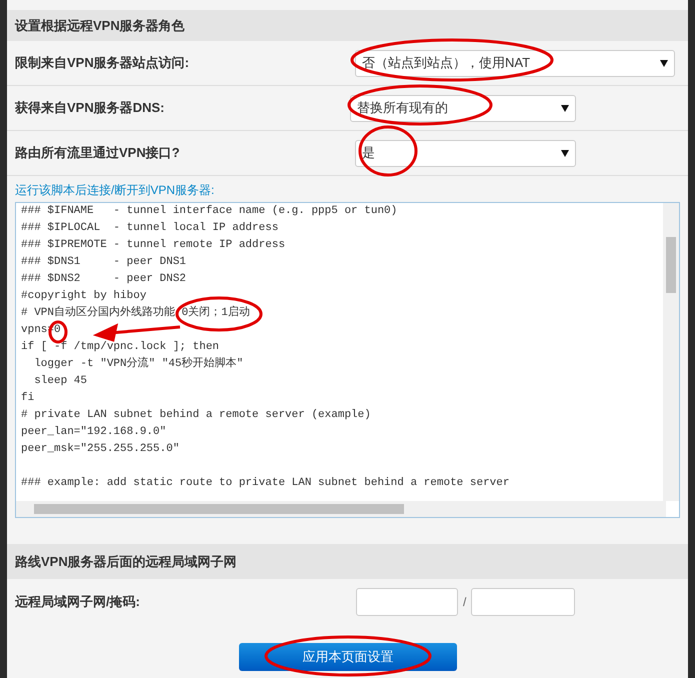 The height and width of the screenshot is (678, 695). I want to click on section-title: 路线VPN服务器后面的远程局域网子网, so click(126, 561).